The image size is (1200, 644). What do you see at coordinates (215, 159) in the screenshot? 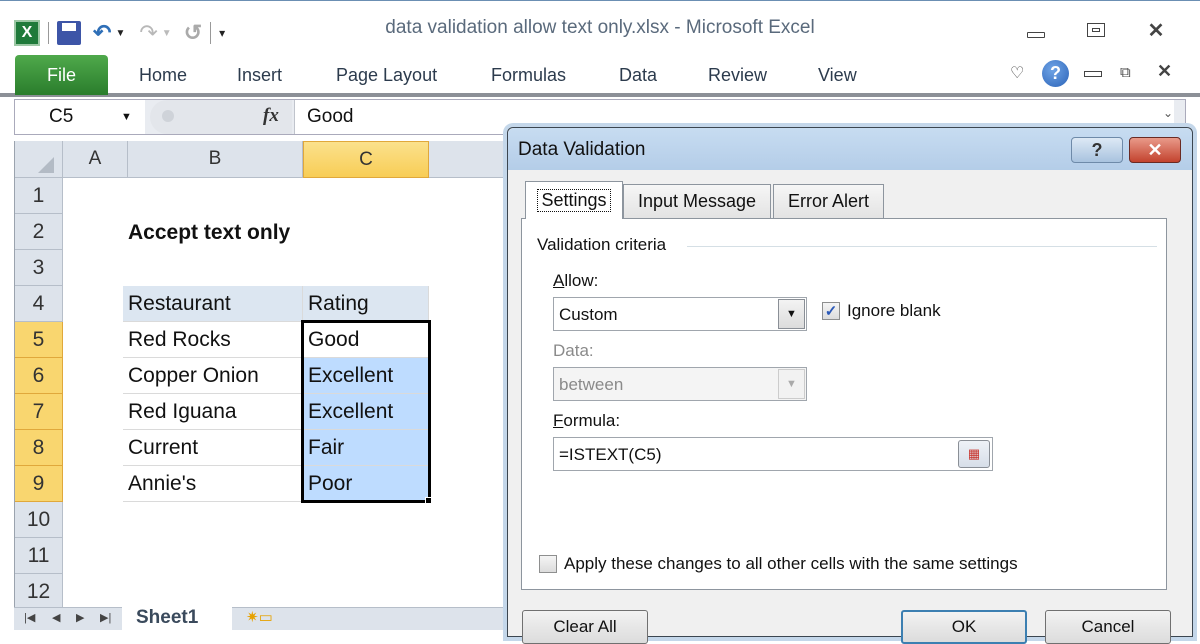
I see `column-header-b: B` at bounding box center [215, 159].